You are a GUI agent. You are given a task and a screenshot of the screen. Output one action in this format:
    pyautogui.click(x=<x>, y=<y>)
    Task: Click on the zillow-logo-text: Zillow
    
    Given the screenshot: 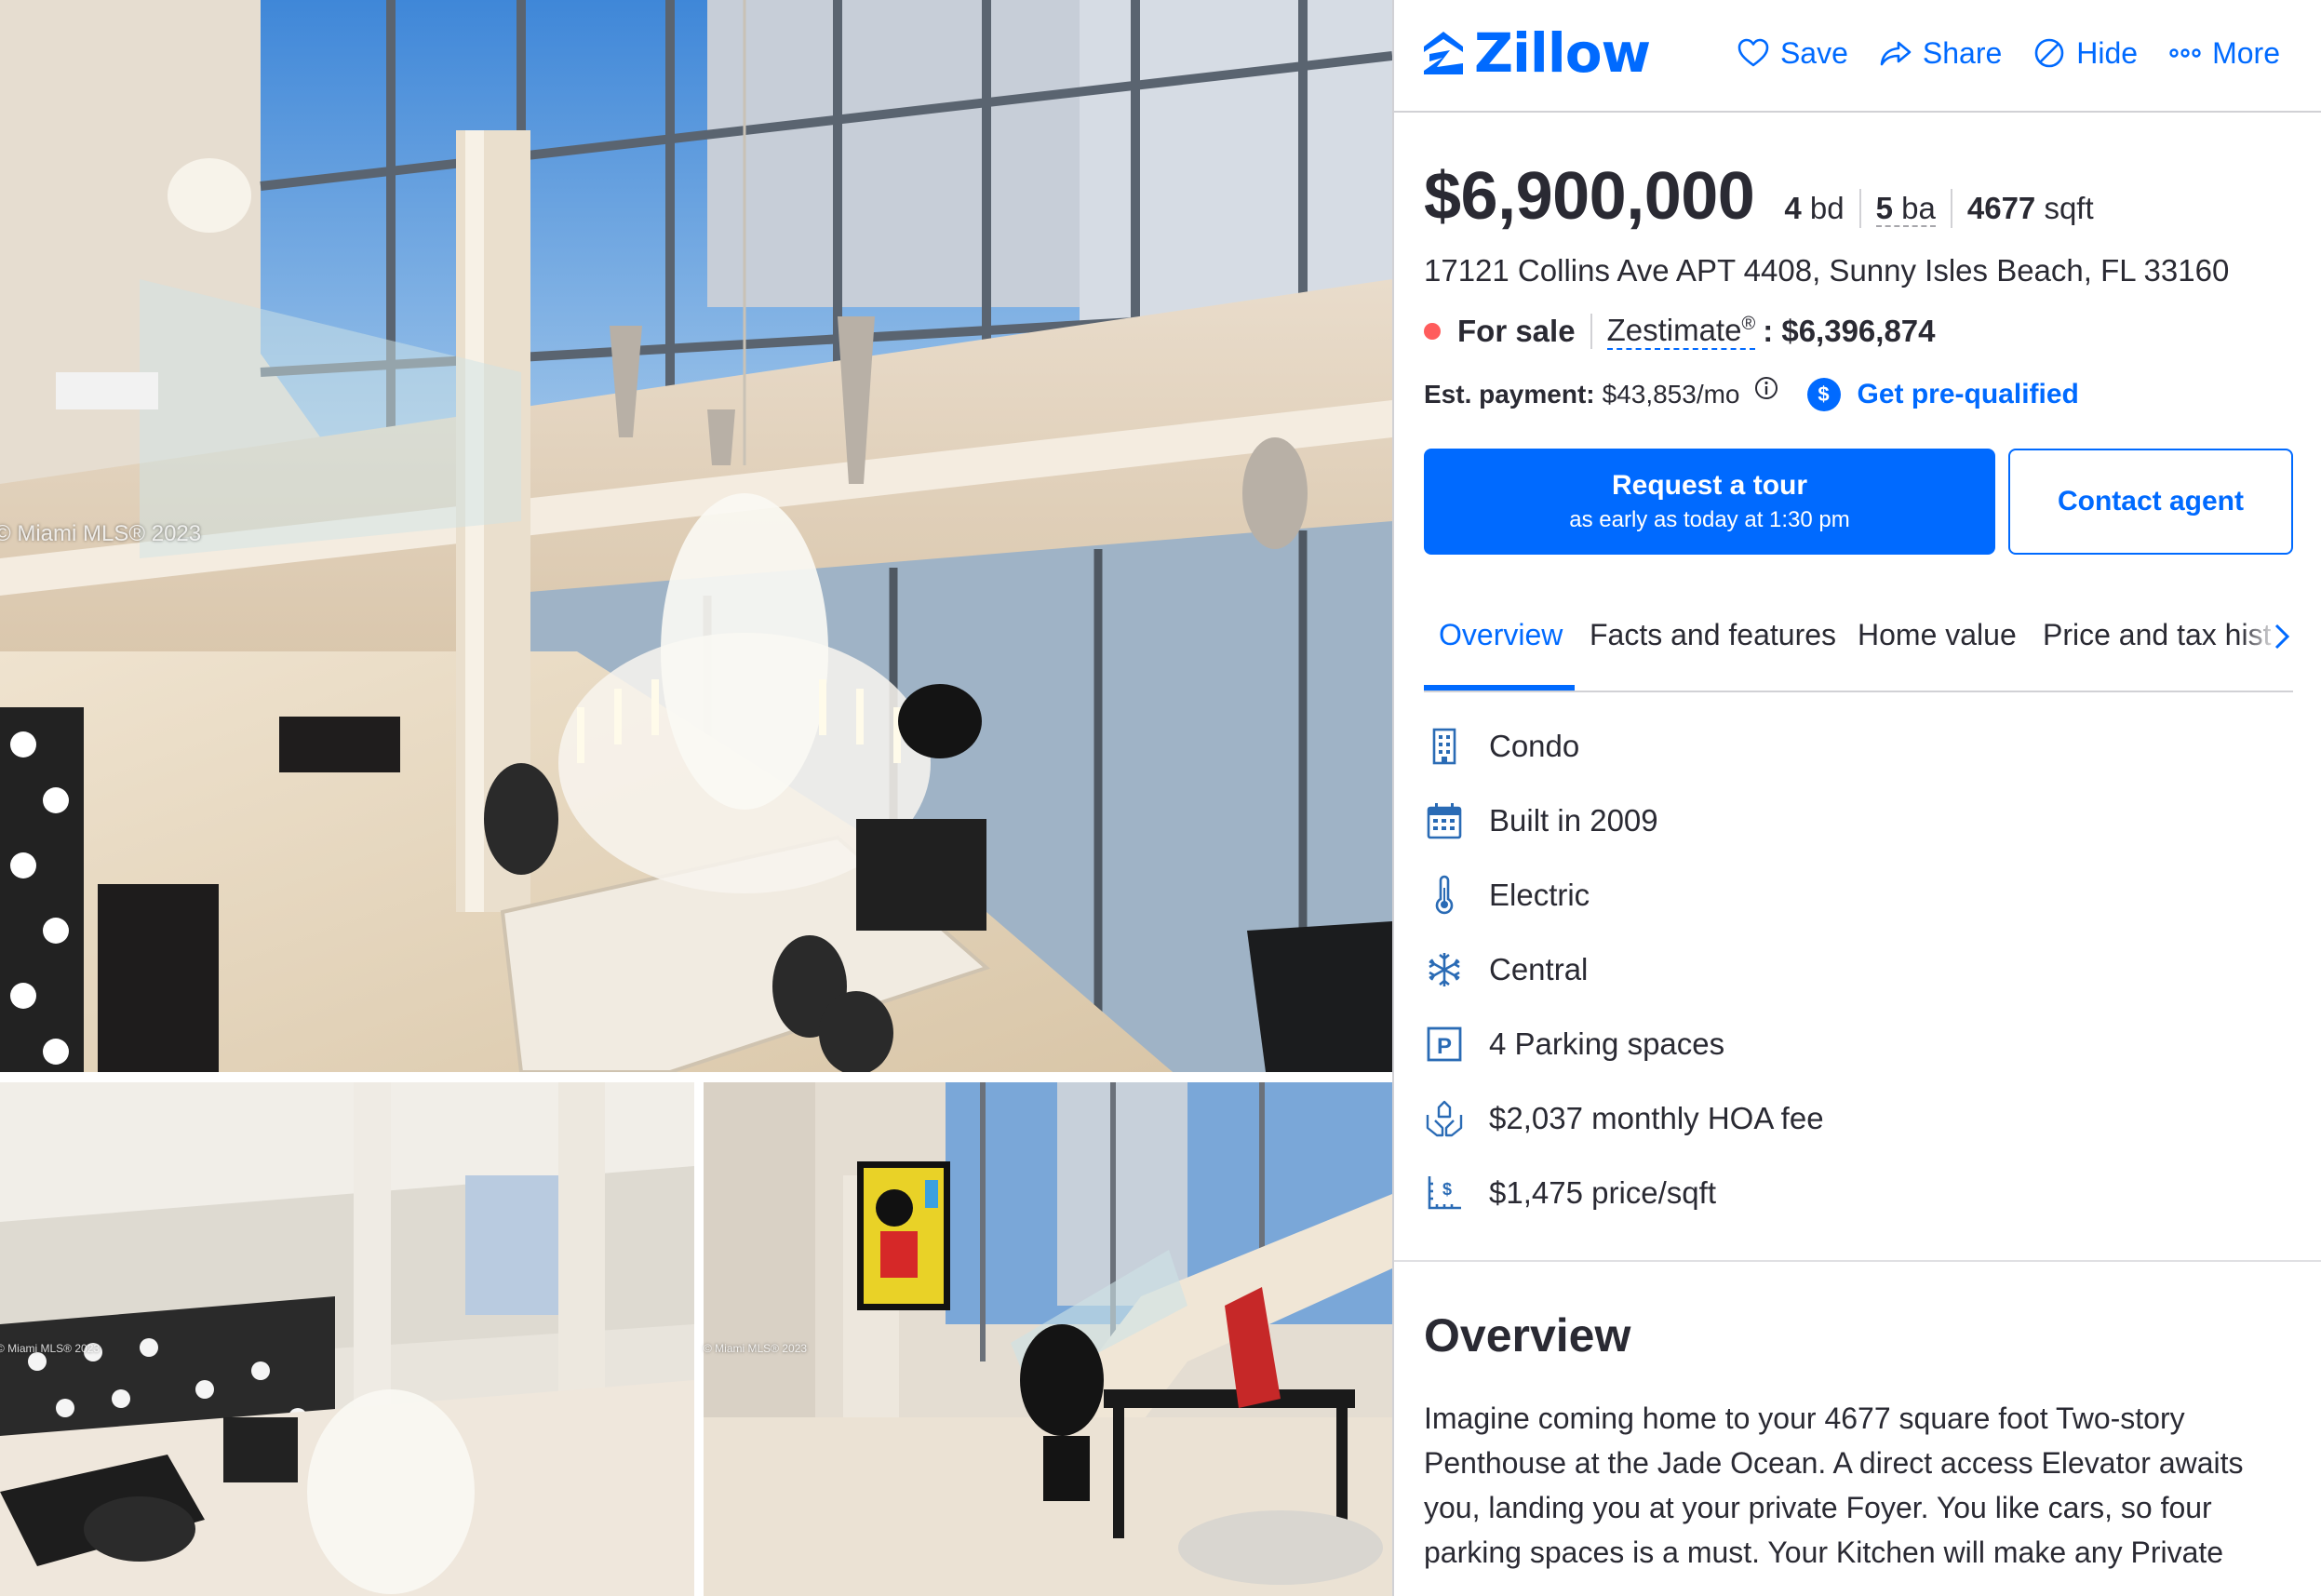 What is the action you would take?
    pyautogui.click(x=1562, y=53)
    